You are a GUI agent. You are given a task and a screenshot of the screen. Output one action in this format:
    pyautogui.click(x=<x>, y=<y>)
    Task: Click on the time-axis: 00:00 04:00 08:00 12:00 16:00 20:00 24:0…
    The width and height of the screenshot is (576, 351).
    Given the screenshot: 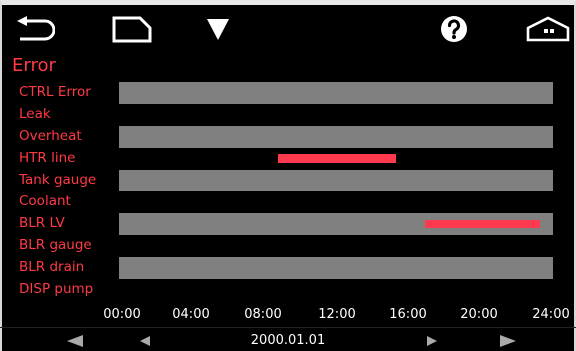 What is the action you would take?
    pyautogui.click(x=288, y=317)
    